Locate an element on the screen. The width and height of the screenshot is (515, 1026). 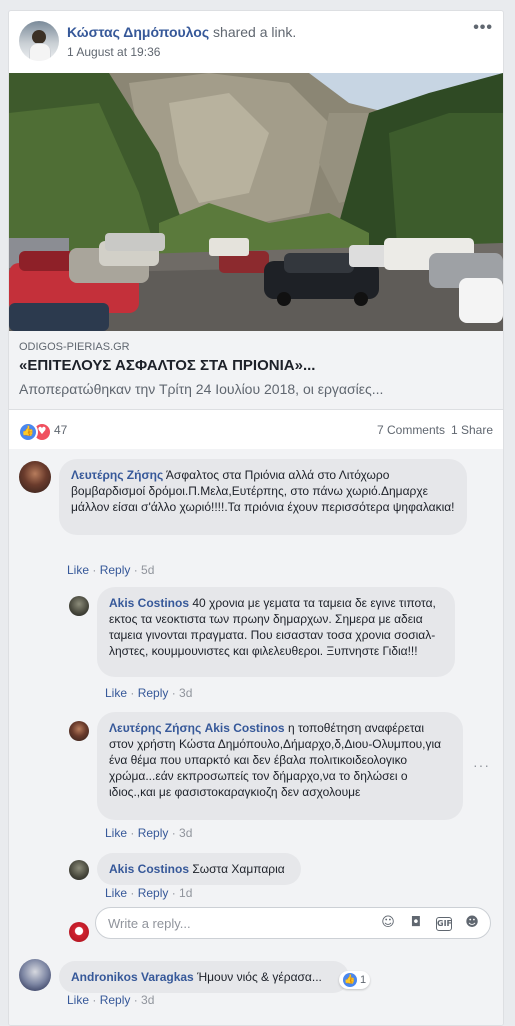
post-author-line: Κώστας Δημόπουλος shared a link. is located at coordinates (181, 32).